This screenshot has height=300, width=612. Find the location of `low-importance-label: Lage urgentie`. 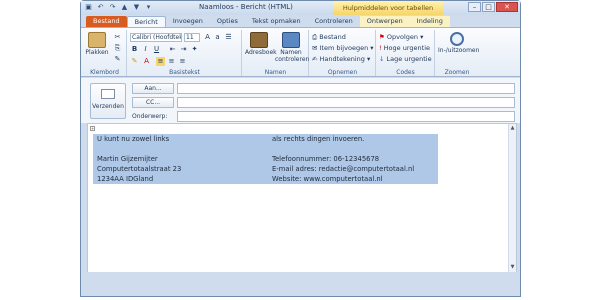

low-importance-label: Lage urgentie is located at coordinates (409, 59).